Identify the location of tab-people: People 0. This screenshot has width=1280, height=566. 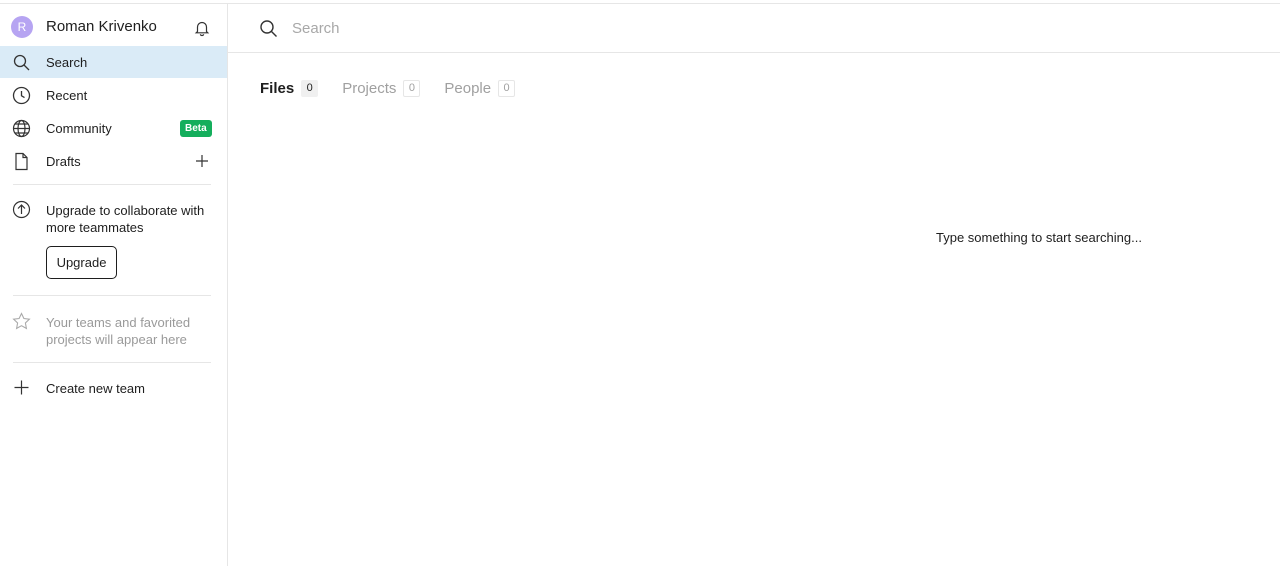
(480, 88).